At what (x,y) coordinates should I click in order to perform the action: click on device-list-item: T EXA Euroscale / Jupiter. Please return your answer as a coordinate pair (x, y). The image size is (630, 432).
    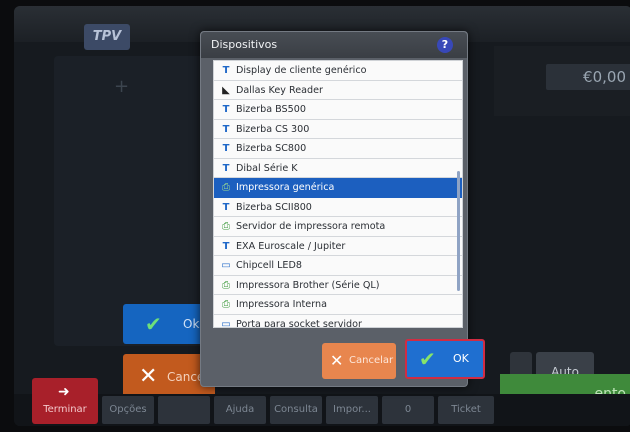
    Looking at the image, I should click on (338, 246).